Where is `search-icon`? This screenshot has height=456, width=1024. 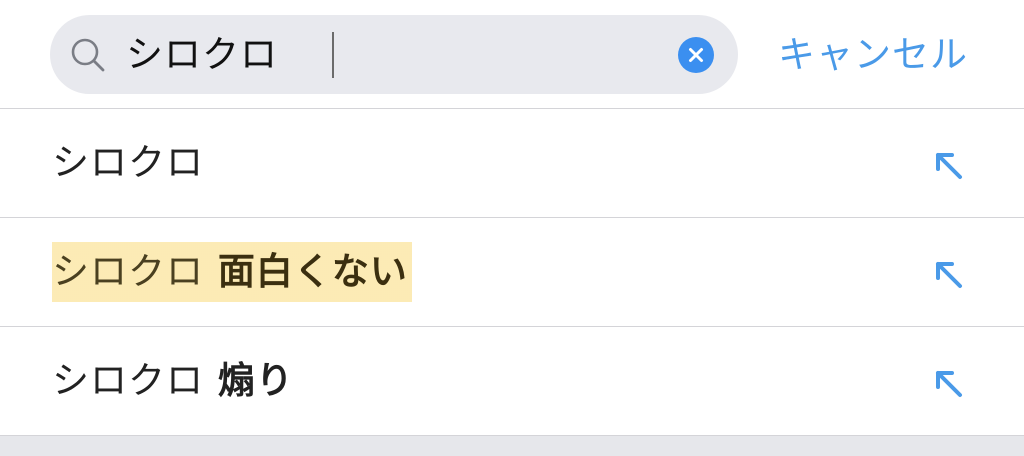 search-icon is located at coordinates (88, 55).